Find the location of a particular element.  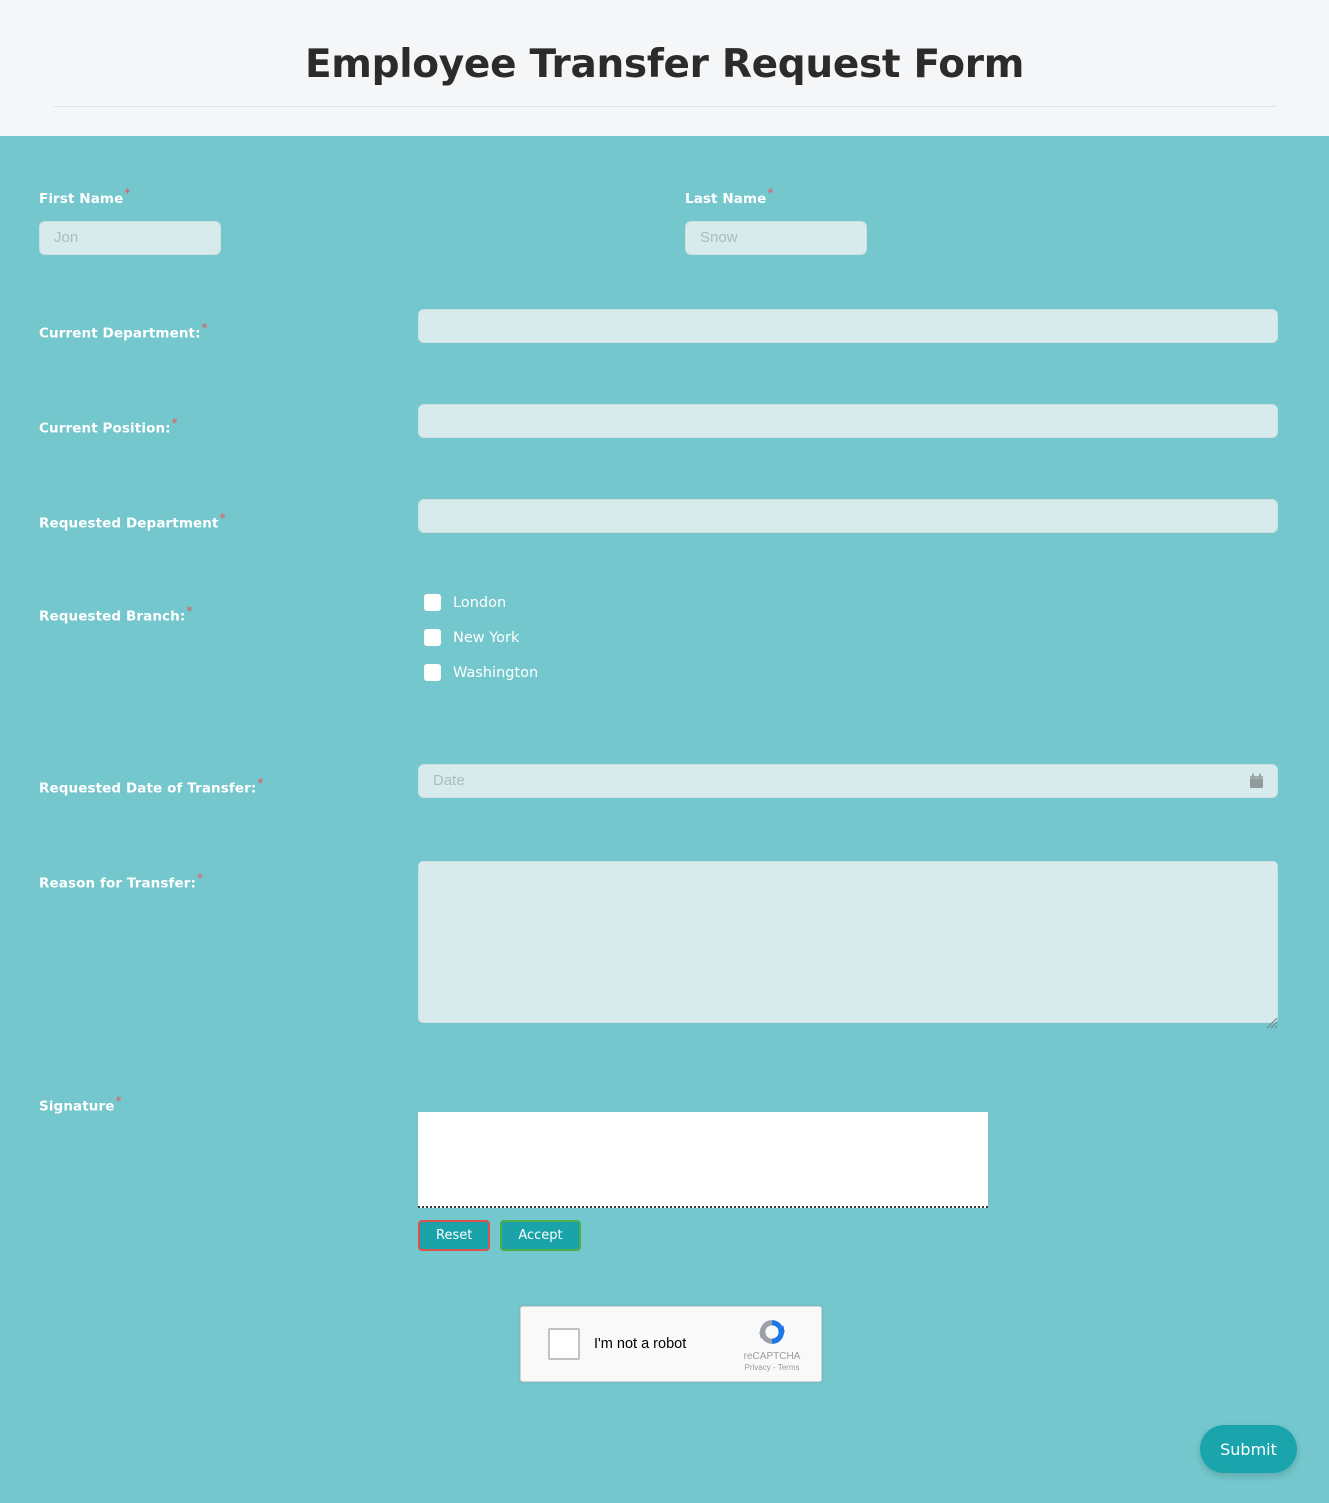

recaptcha-brand: reCAPTCHA Privacy - Terms is located at coordinates (772, 1343).